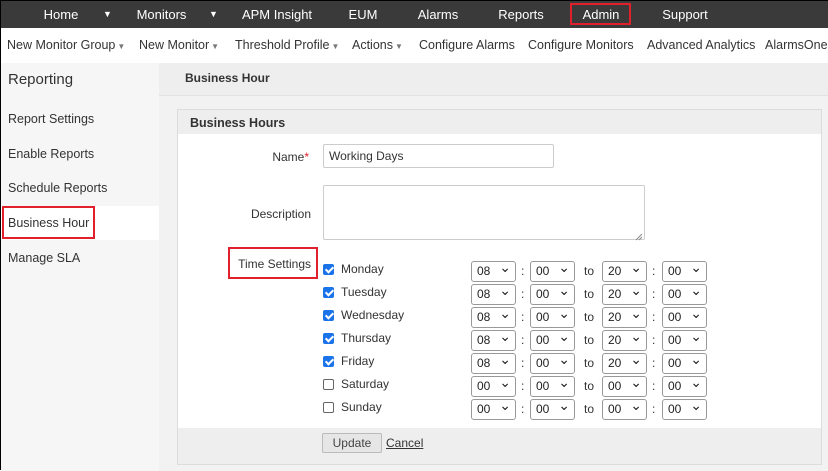 This screenshot has height=471, width=828. What do you see at coordinates (277, 14) in the screenshot?
I see `nav-apm-insight: APM Insight` at bounding box center [277, 14].